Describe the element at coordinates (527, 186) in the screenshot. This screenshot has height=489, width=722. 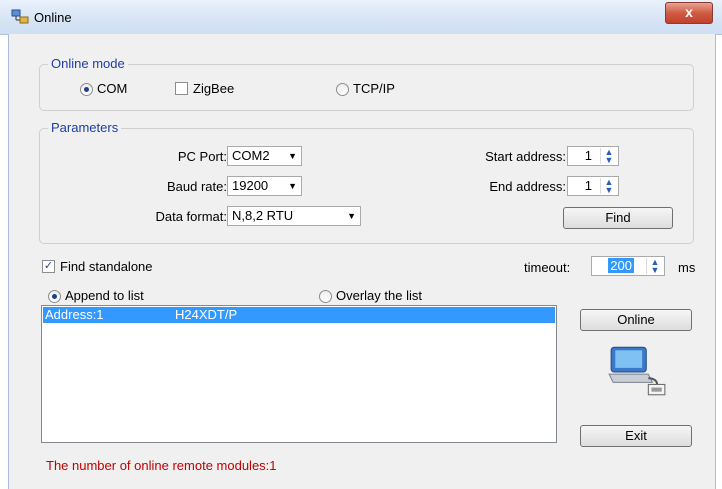
I see `end-address-label: End address:` at that location.